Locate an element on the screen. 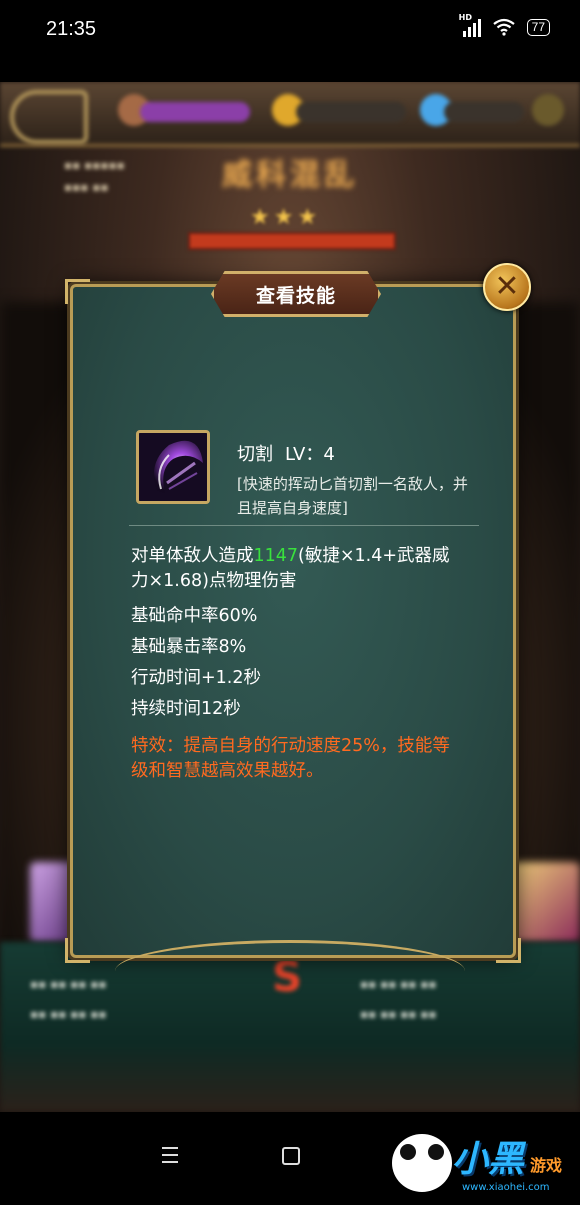 The width and height of the screenshot is (580, 1205). lightning-icon is located at coordinates (548, 110).